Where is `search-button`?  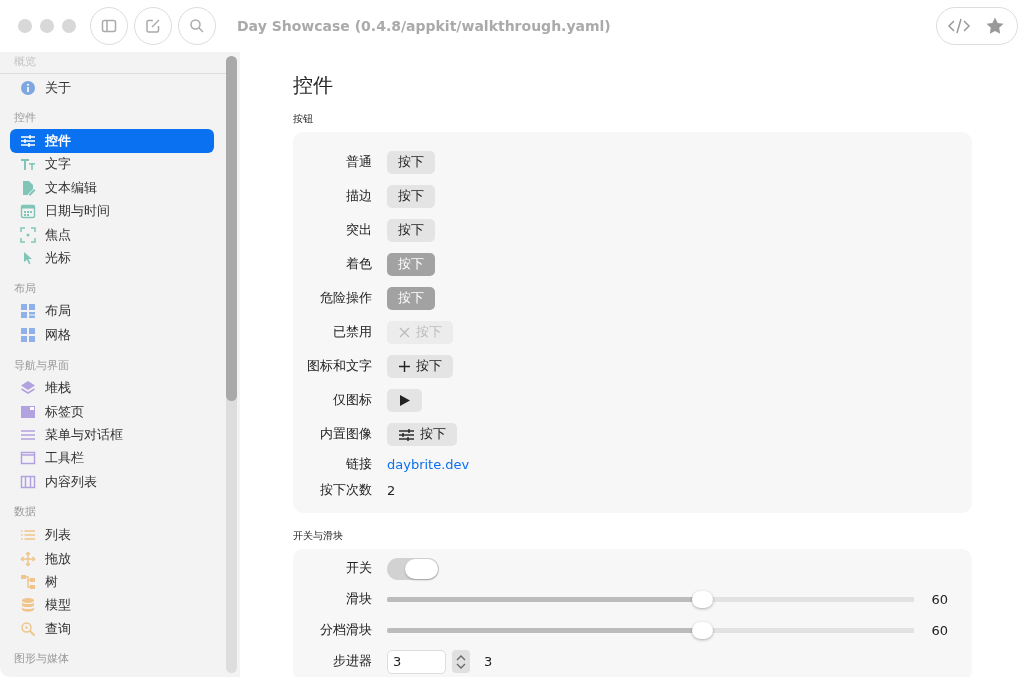
search-button is located at coordinates (197, 26).